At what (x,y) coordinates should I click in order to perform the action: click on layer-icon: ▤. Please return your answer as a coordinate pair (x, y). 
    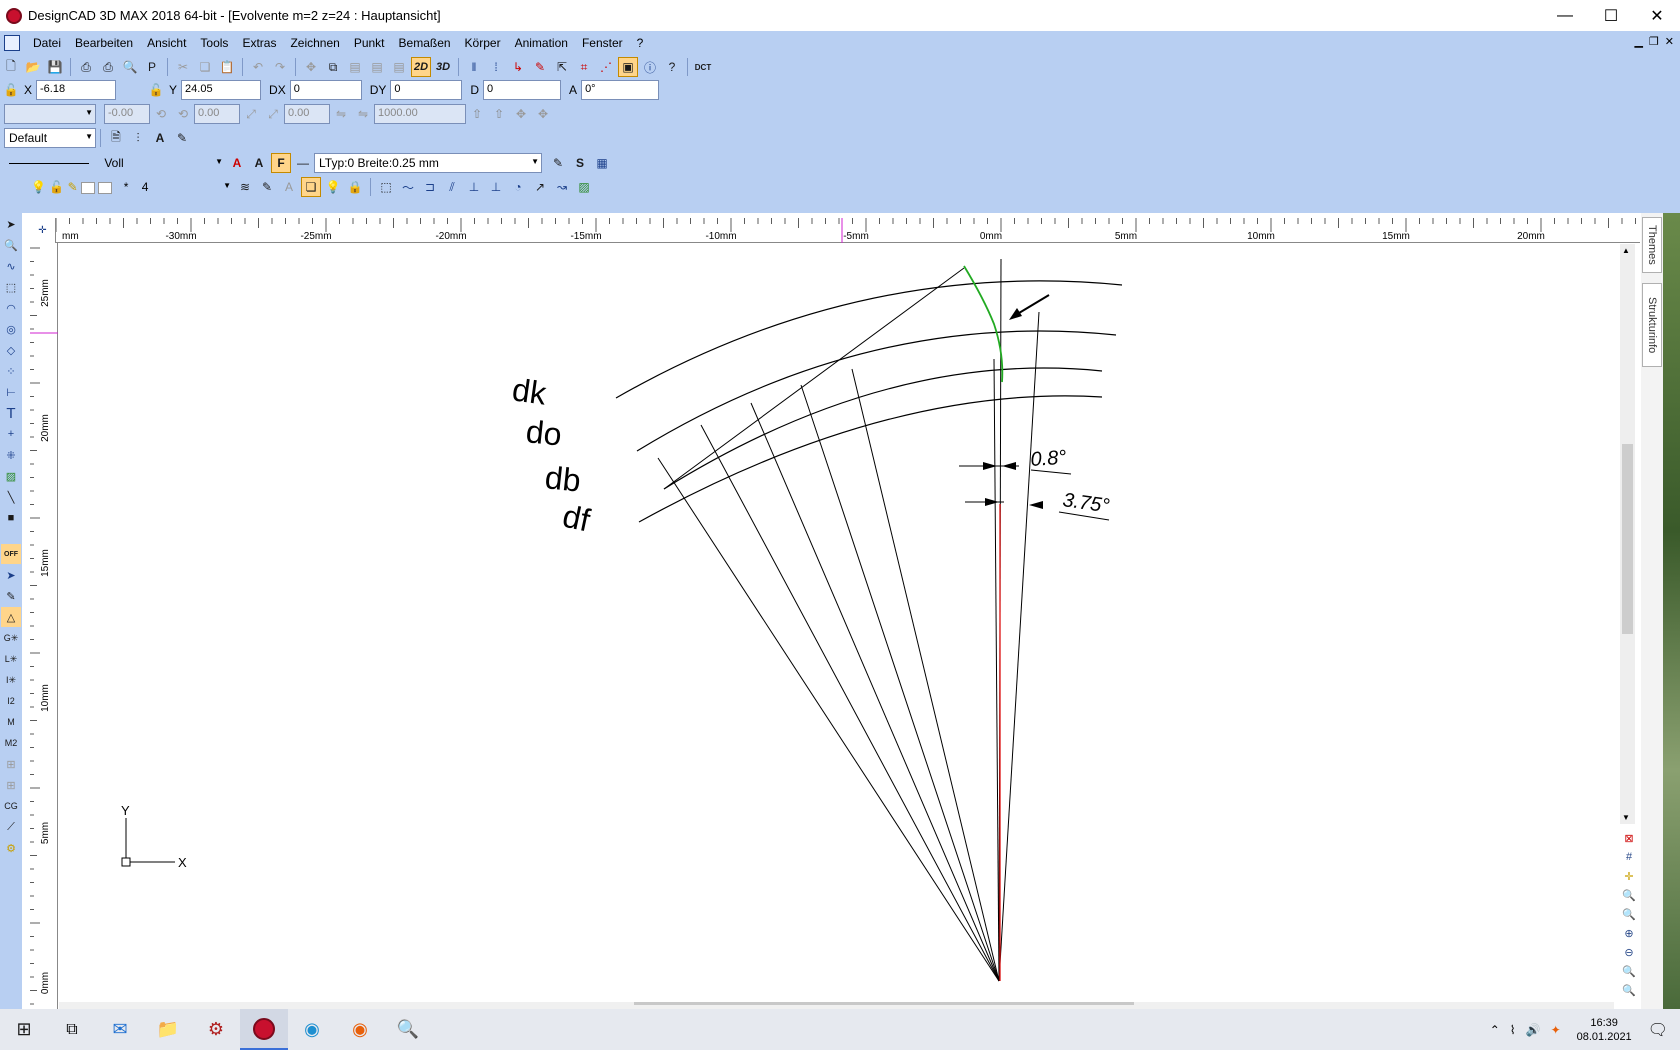
    Looking at the image, I should click on (355, 67).